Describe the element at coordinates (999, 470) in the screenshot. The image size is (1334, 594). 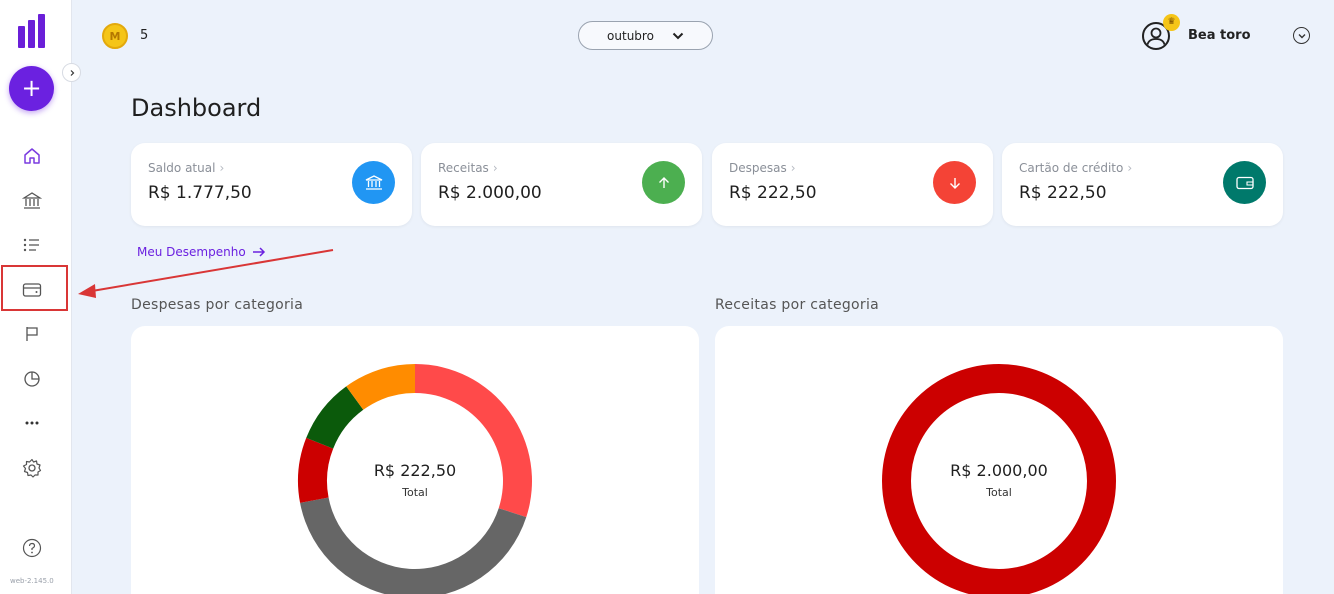
I see `income-total-value: R$ 2.000,00` at that location.